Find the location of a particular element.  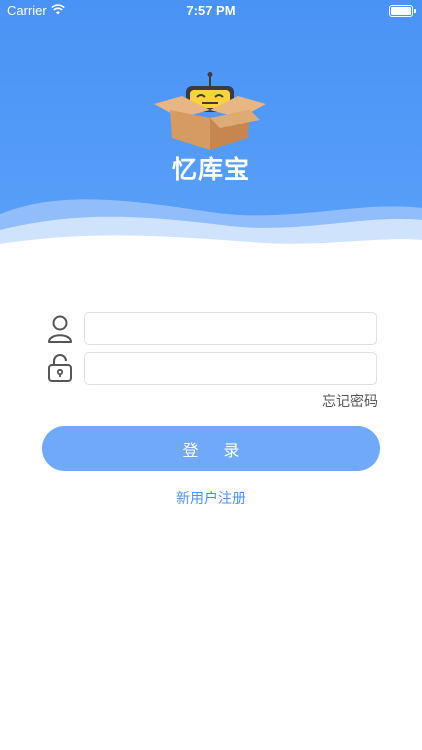

username-input is located at coordinates (230, 328).